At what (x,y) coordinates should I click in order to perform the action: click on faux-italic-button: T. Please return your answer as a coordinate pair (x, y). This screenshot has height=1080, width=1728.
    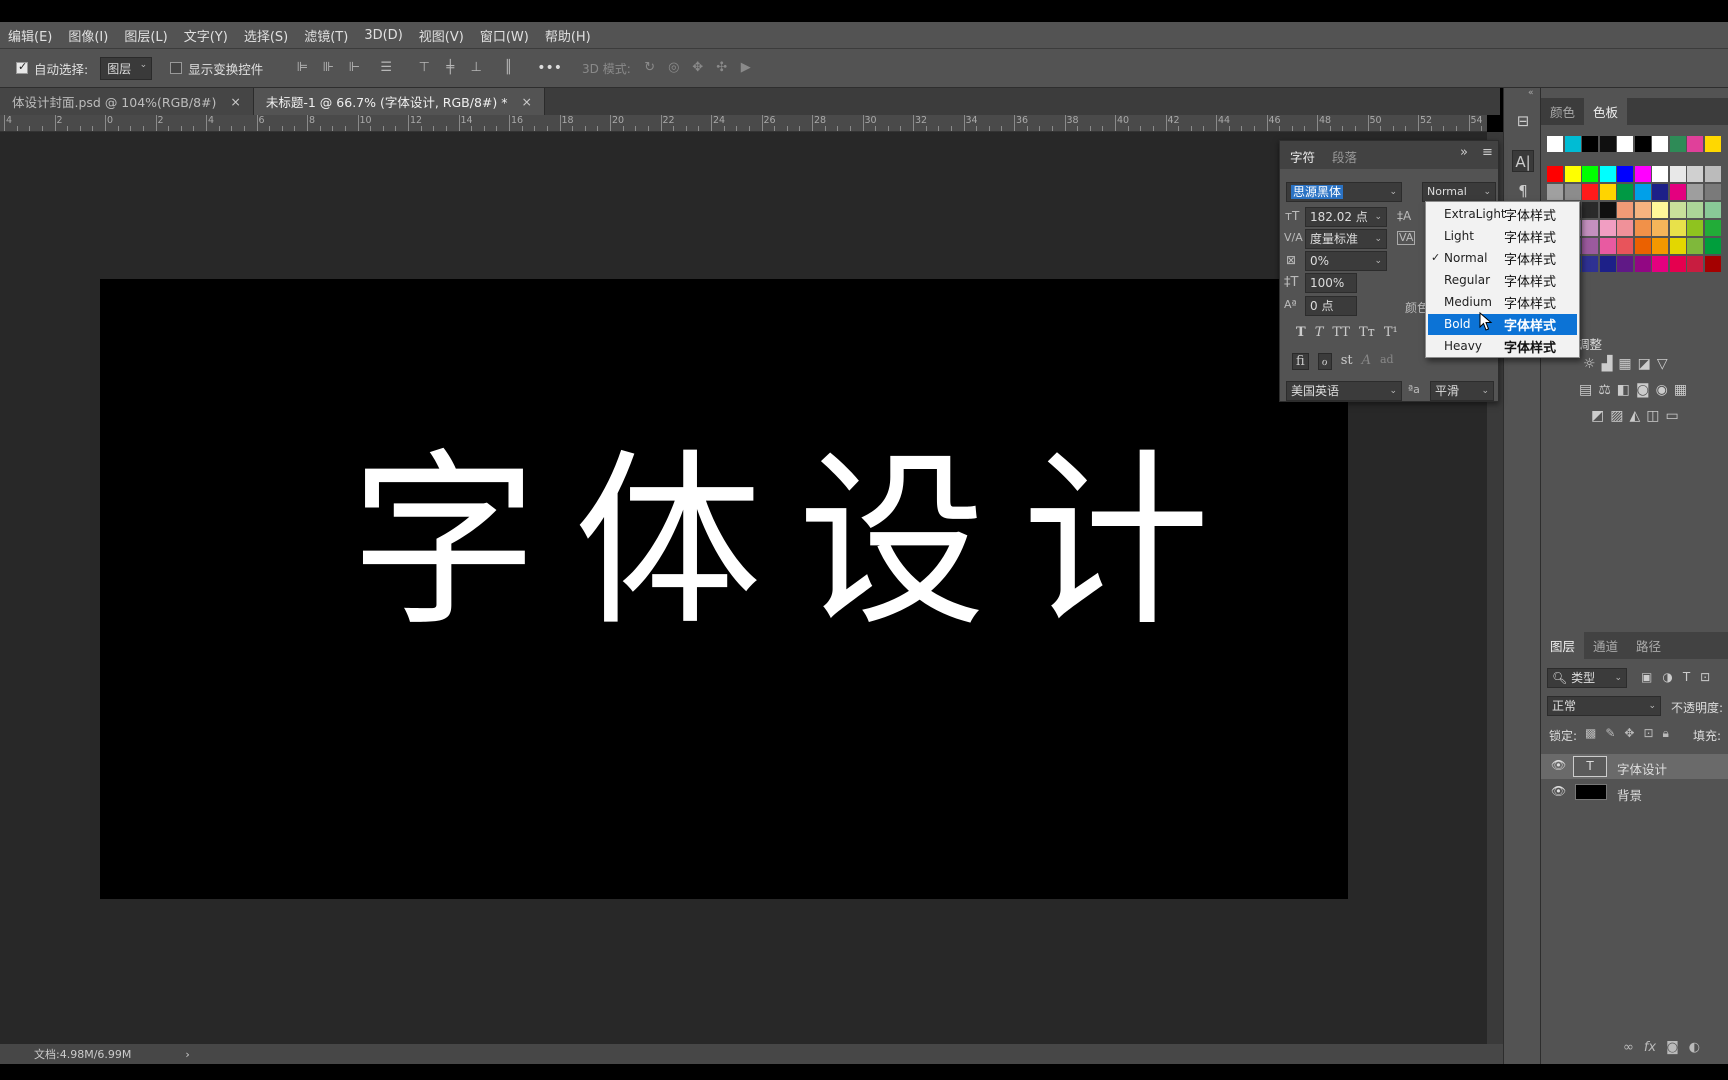
    Looking at the image, I should click on (1319, 332).